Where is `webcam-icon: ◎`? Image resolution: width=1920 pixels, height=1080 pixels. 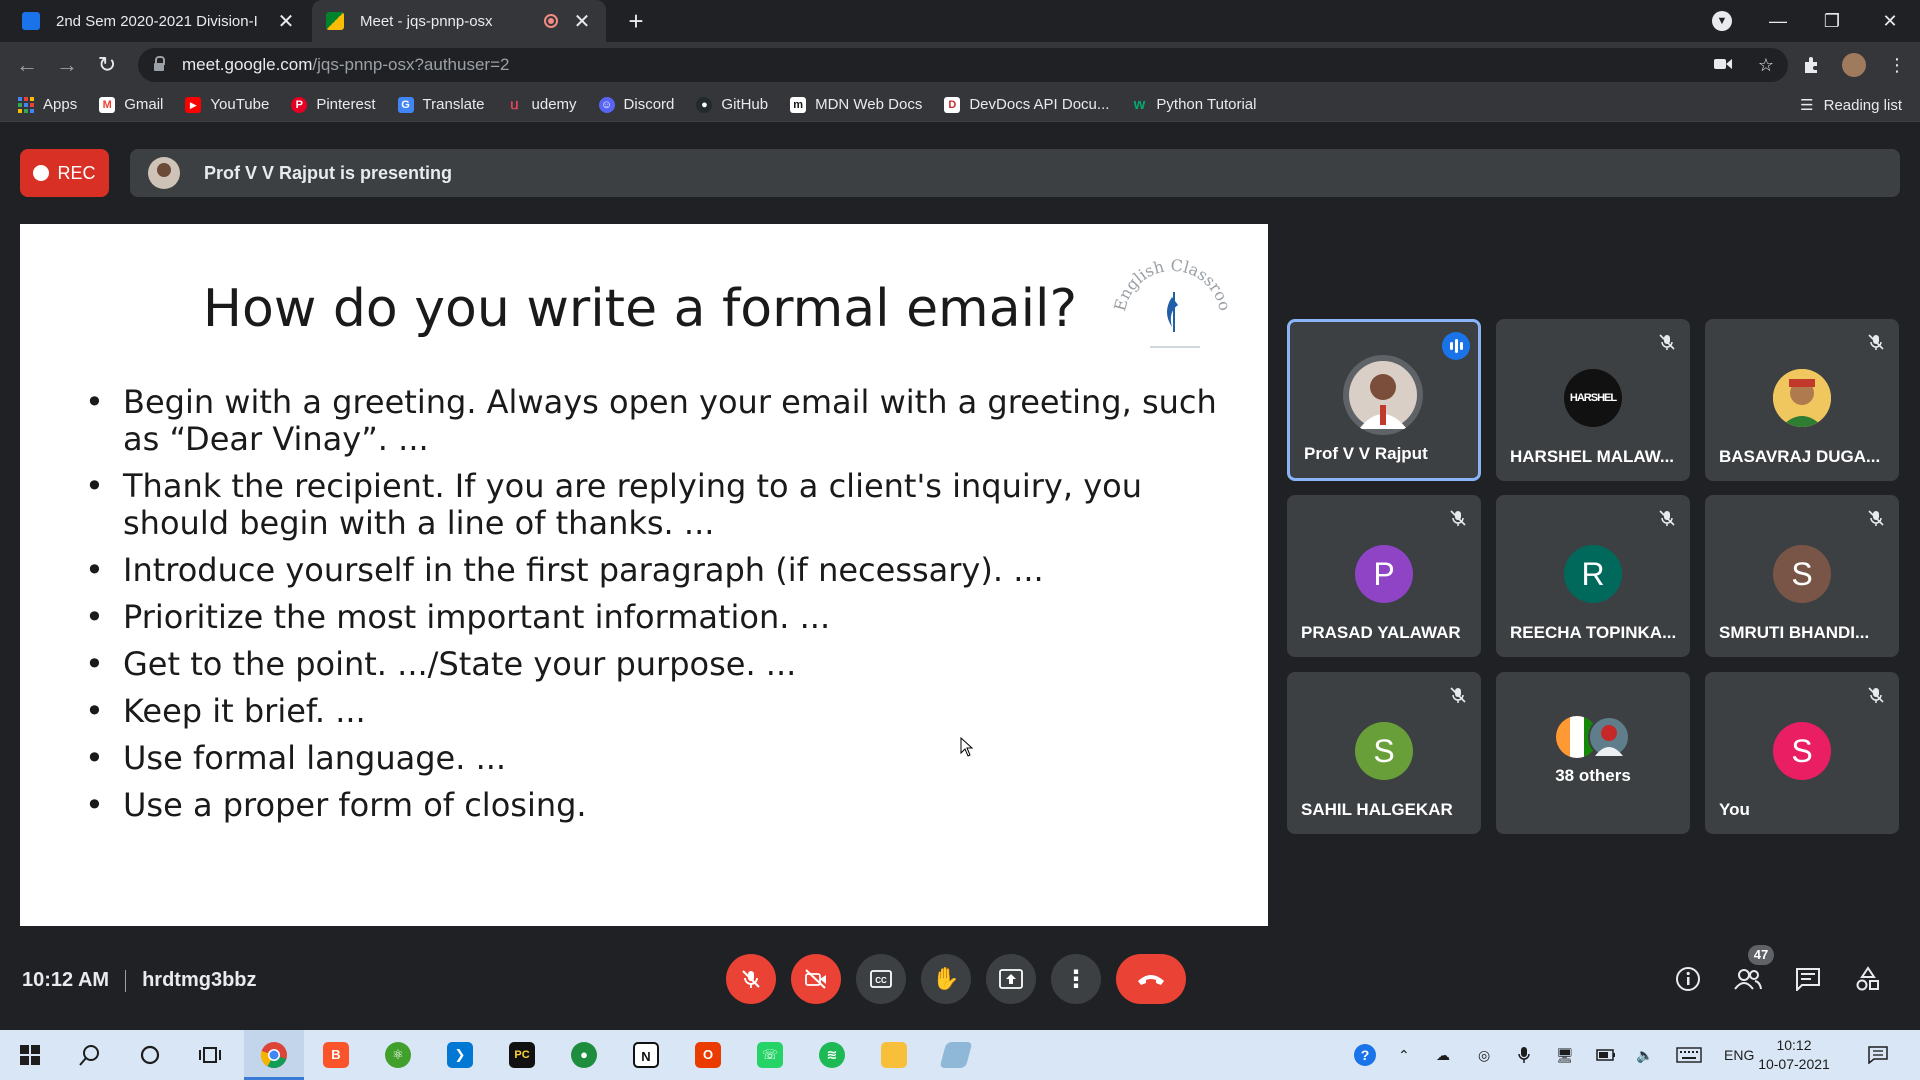
webcam-icon: ◎ is located at coordinates (1484, 1055).